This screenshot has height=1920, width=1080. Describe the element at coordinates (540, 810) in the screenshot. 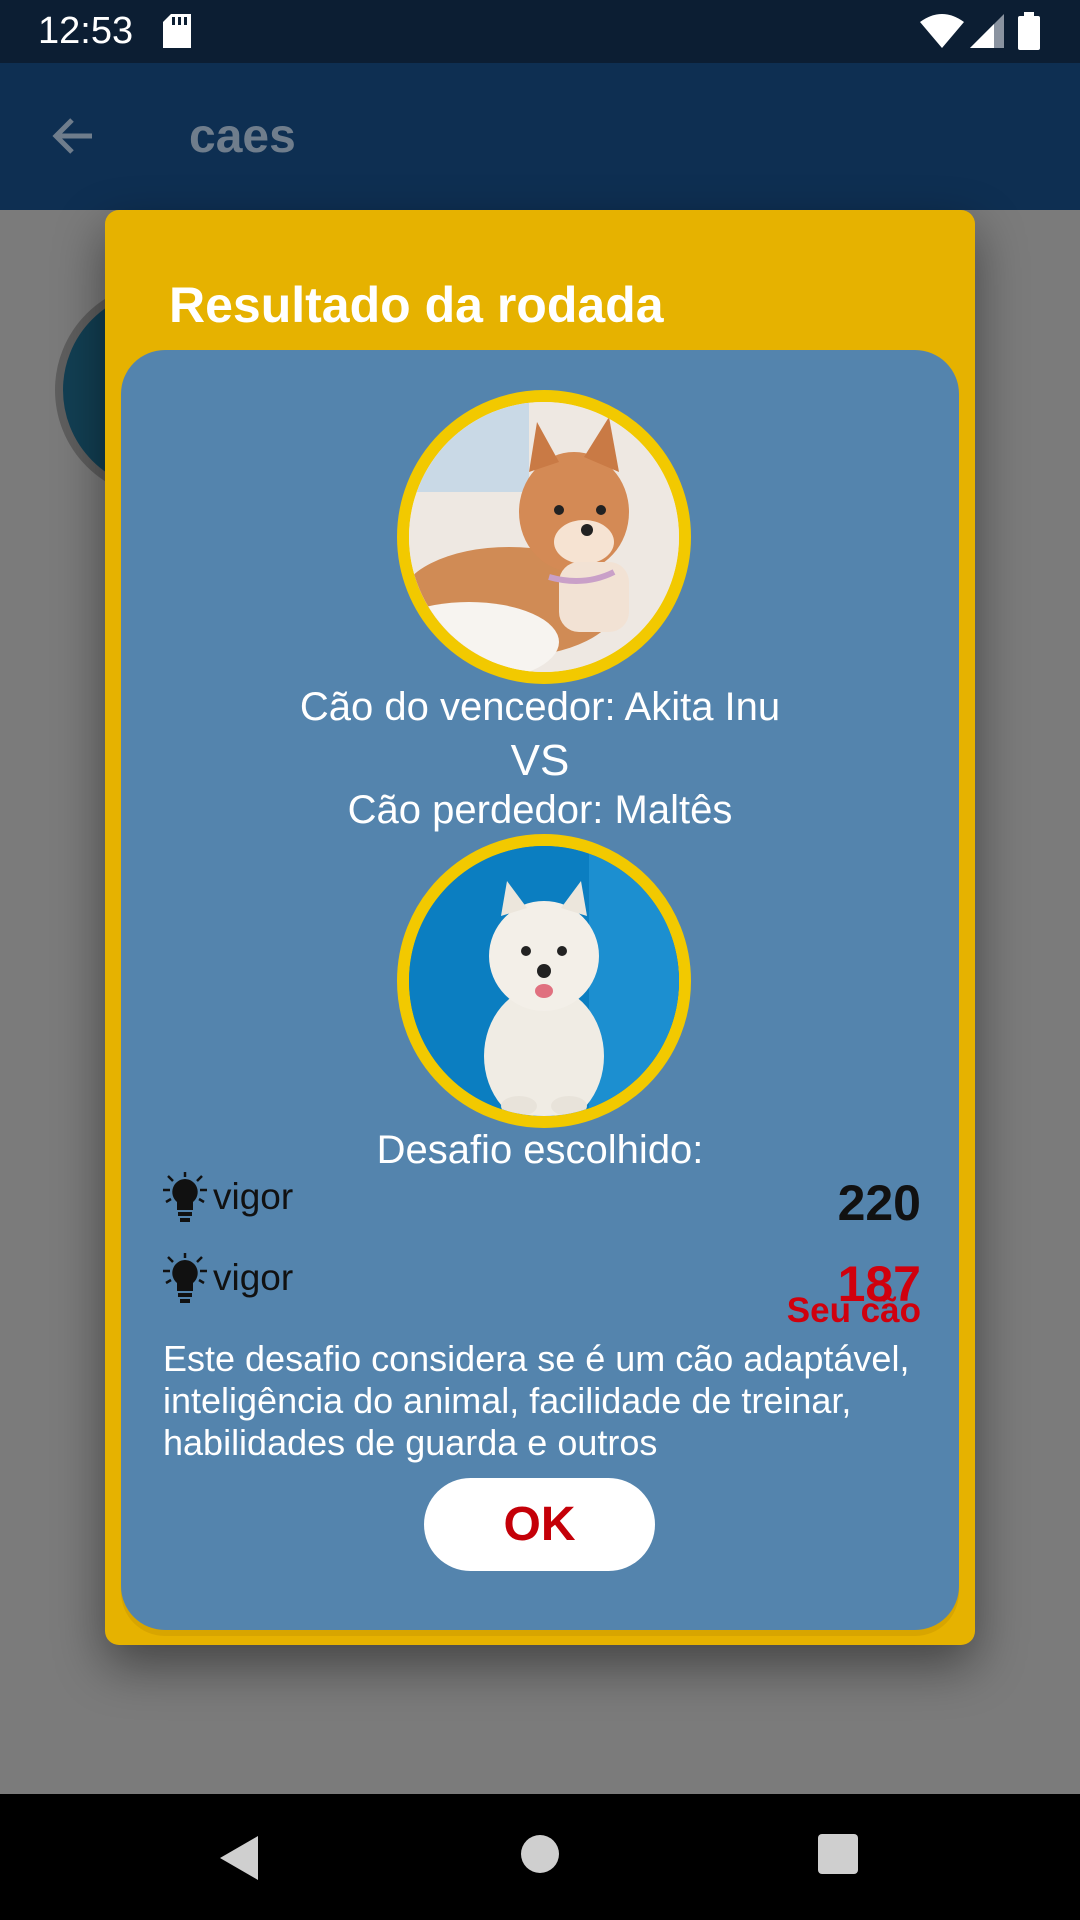

I see `loser-text: Cão perdedor: Maltês` at that location.